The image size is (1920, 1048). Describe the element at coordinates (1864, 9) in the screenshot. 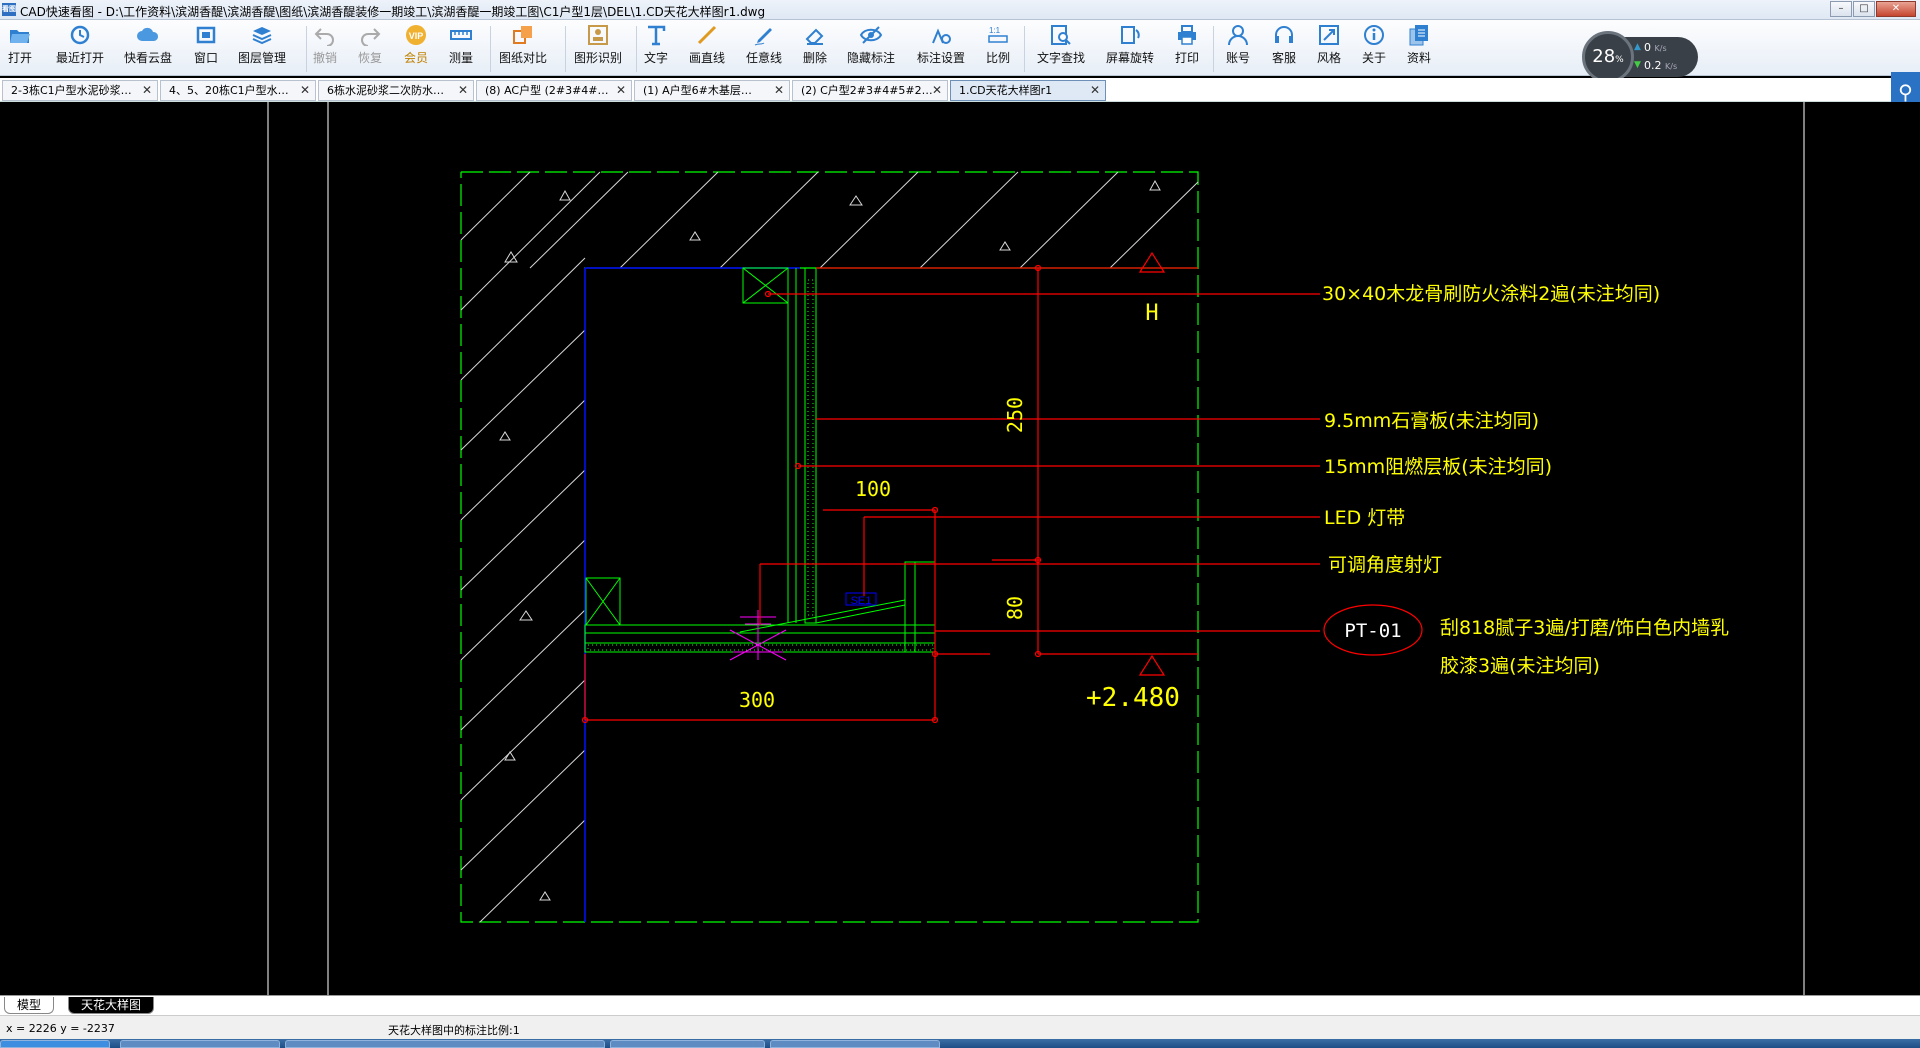

I see `maximize-button: □` at that location.